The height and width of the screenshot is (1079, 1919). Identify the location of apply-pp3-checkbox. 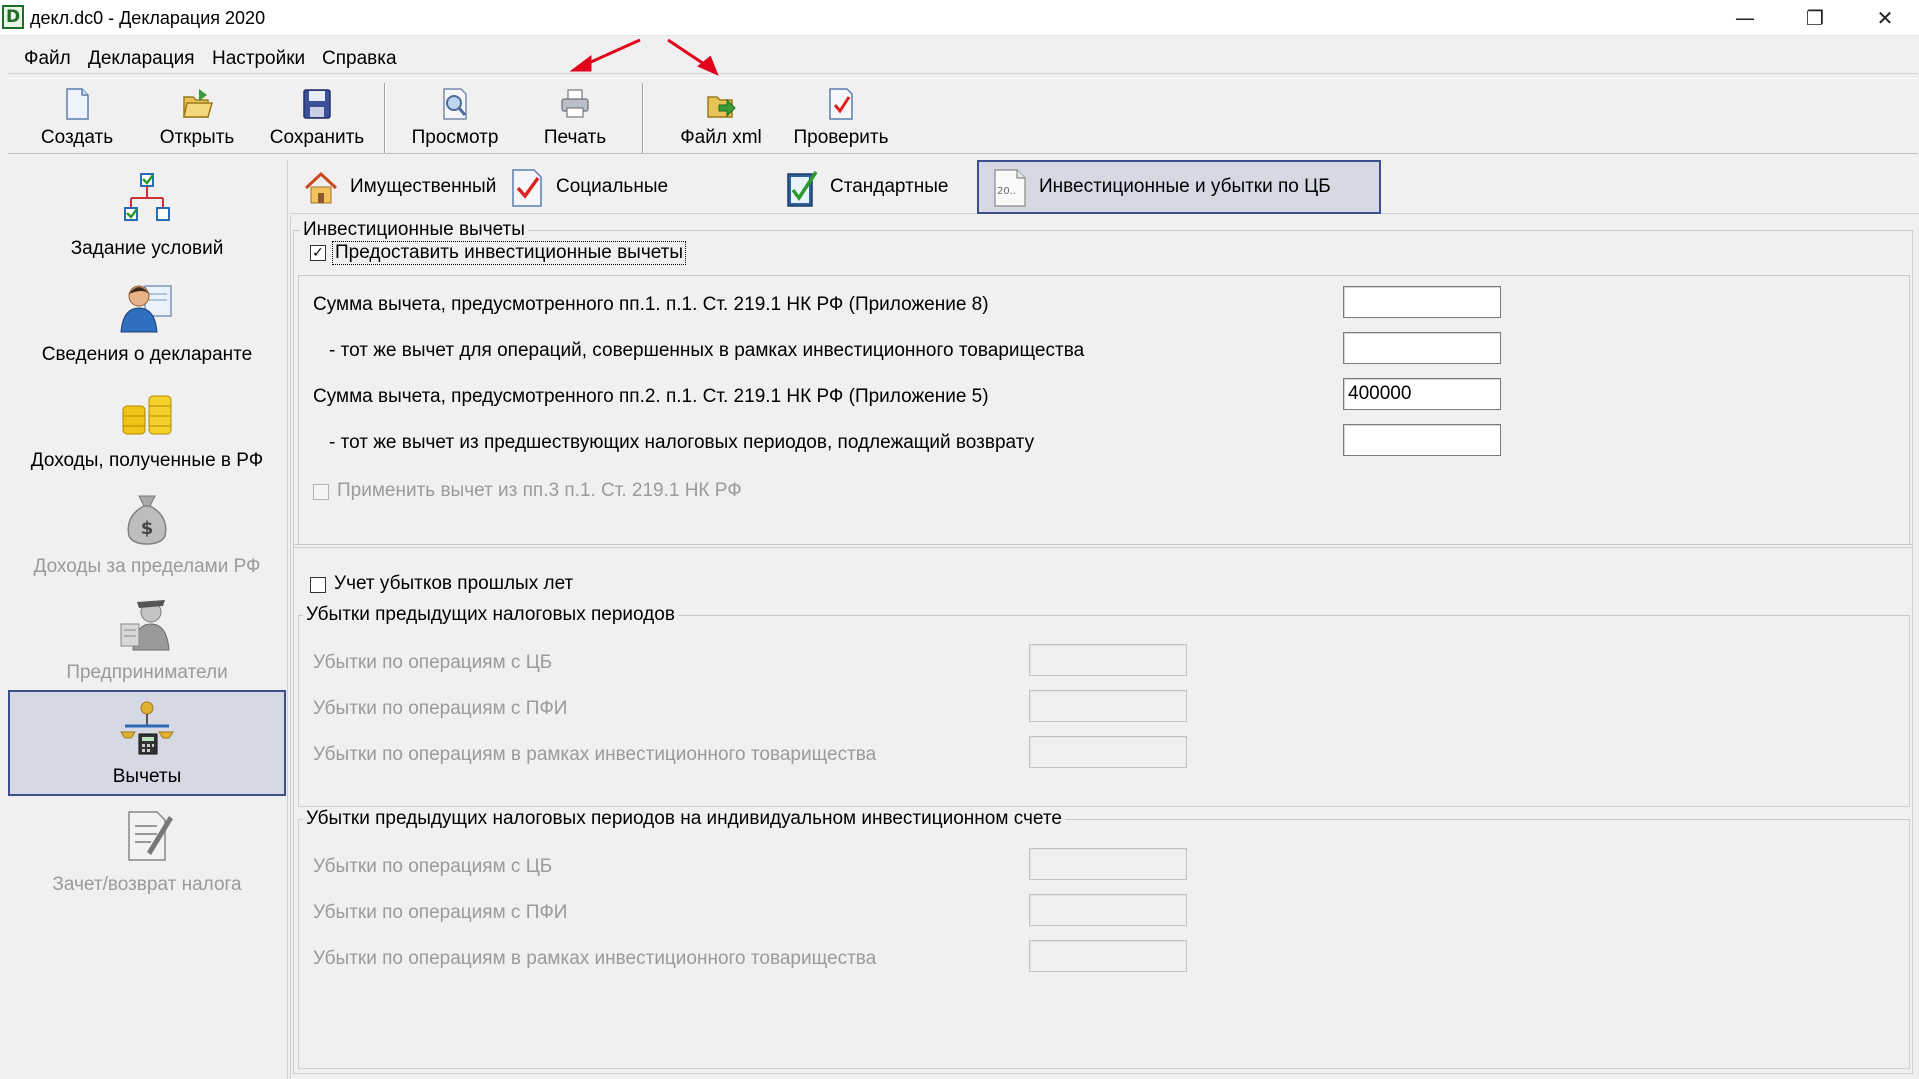
(321, 492).